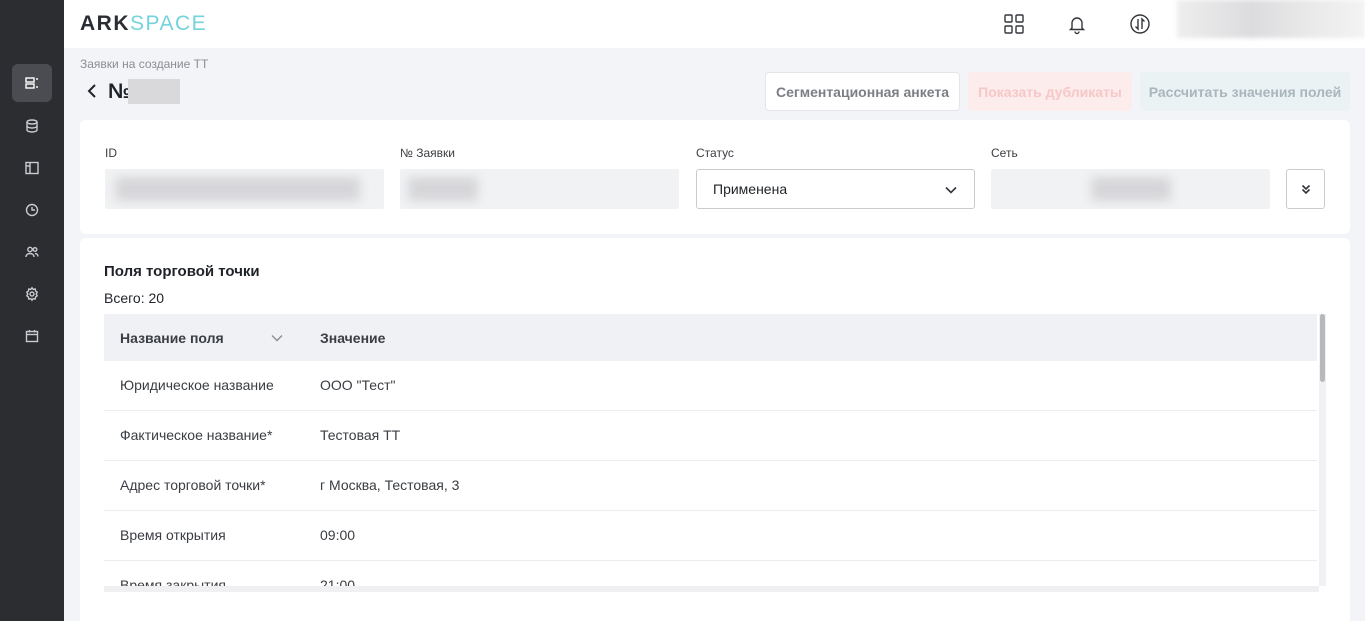 This screenshot has width=1365, height=621. I want to click on status-value: Применена, so click(750, 189).